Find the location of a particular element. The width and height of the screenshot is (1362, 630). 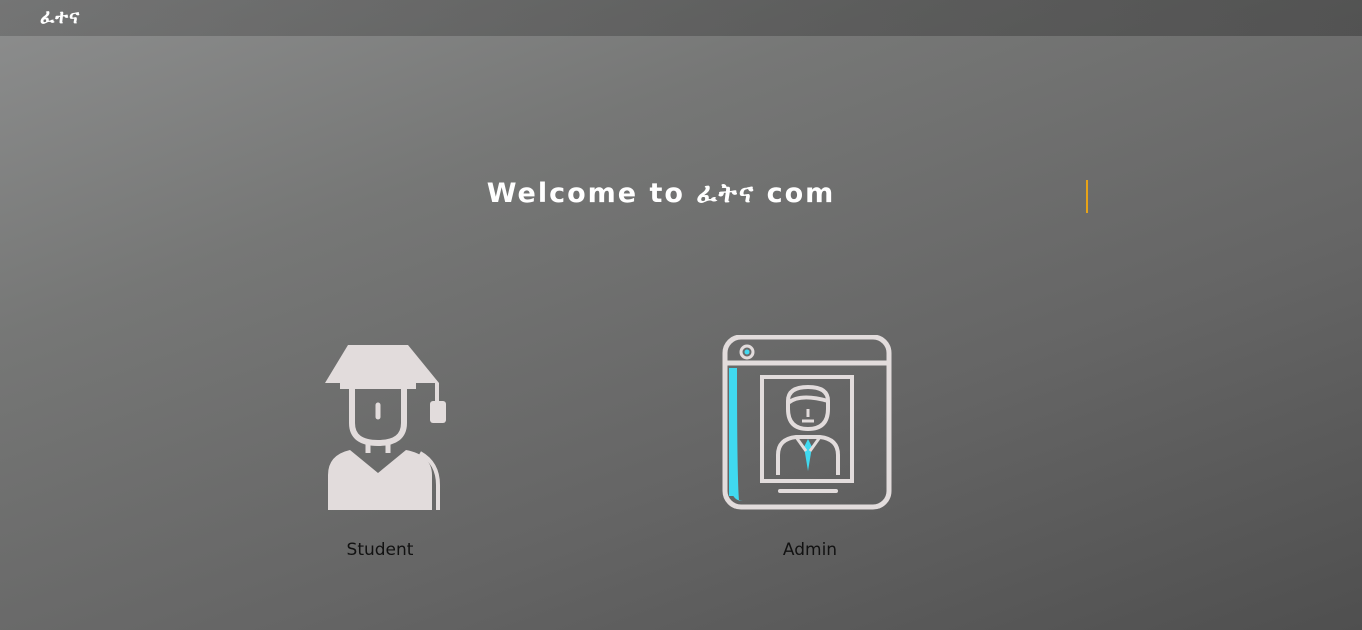

student-label: Student is located at coordinates (380, 550).